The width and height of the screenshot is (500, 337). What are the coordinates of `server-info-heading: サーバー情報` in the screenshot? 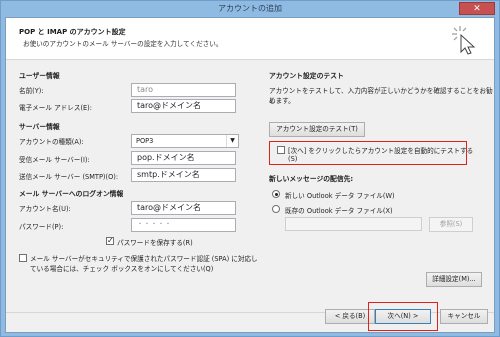 It's located at (39, 127).